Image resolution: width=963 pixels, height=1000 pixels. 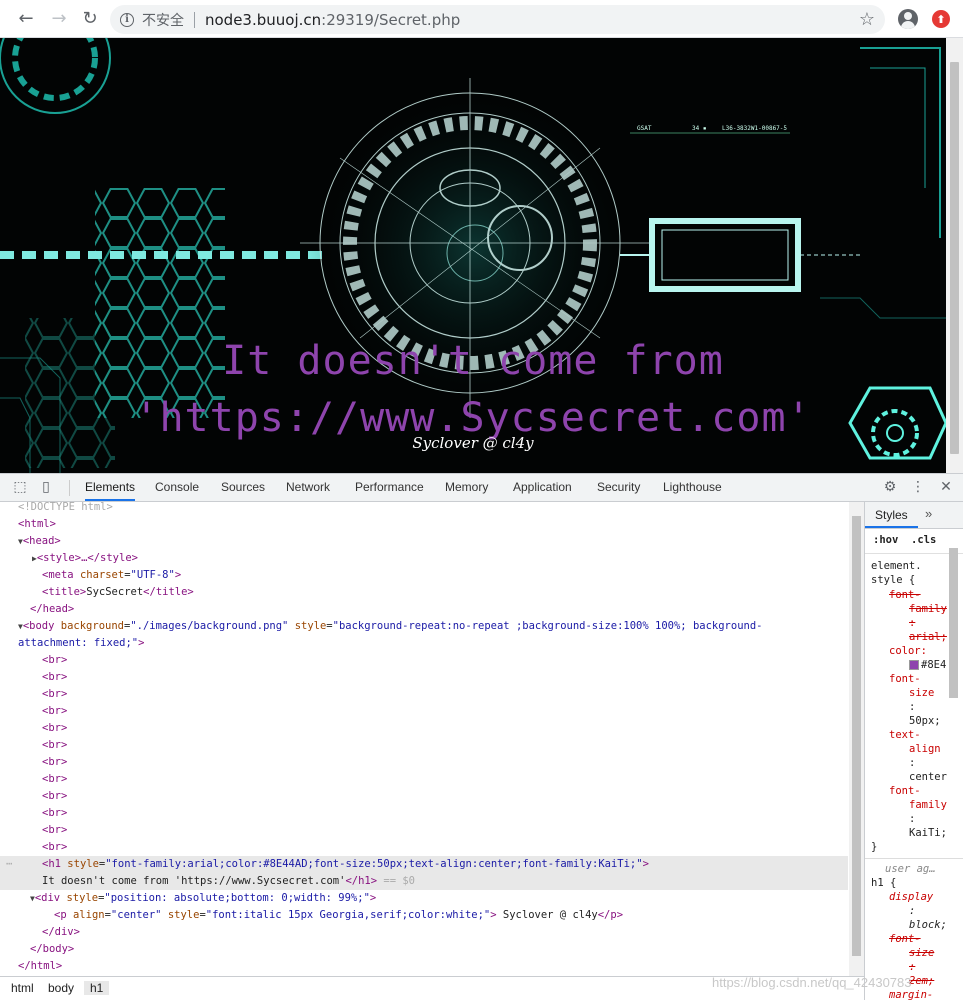 I want to click on info-icon: i, so click(x=127, y=19).